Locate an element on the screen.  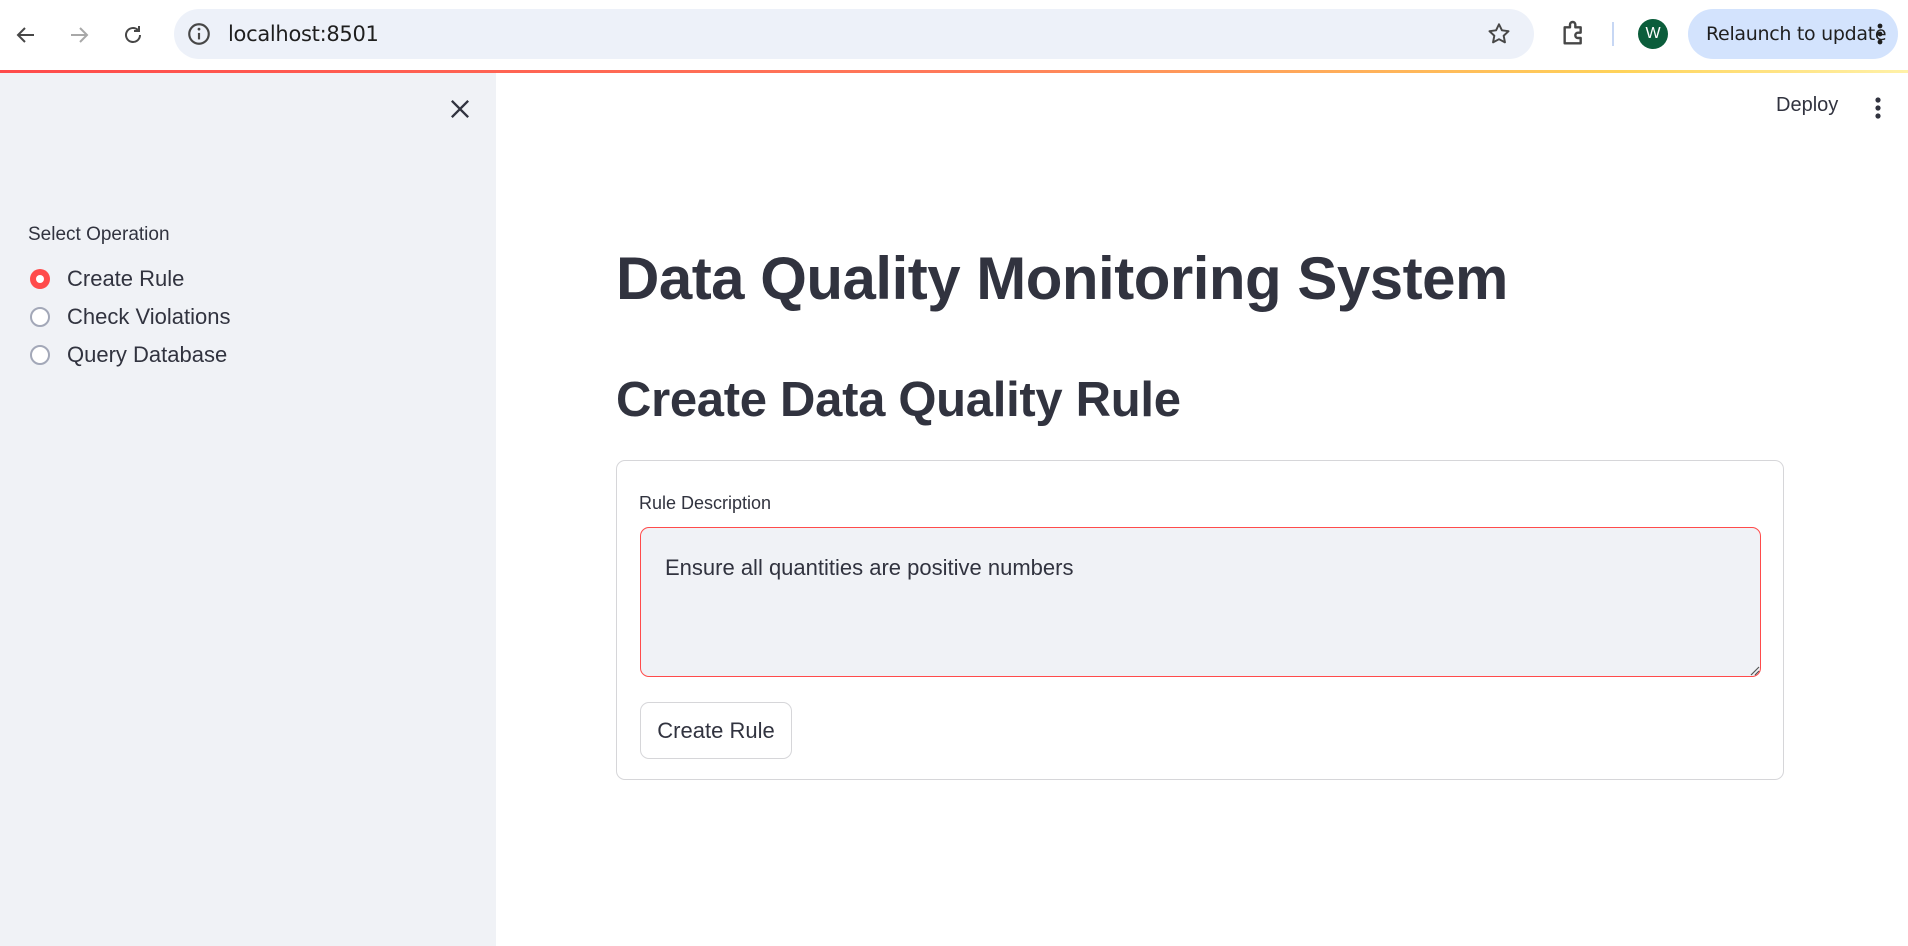
reload-button is located at coordinates (133, 35).